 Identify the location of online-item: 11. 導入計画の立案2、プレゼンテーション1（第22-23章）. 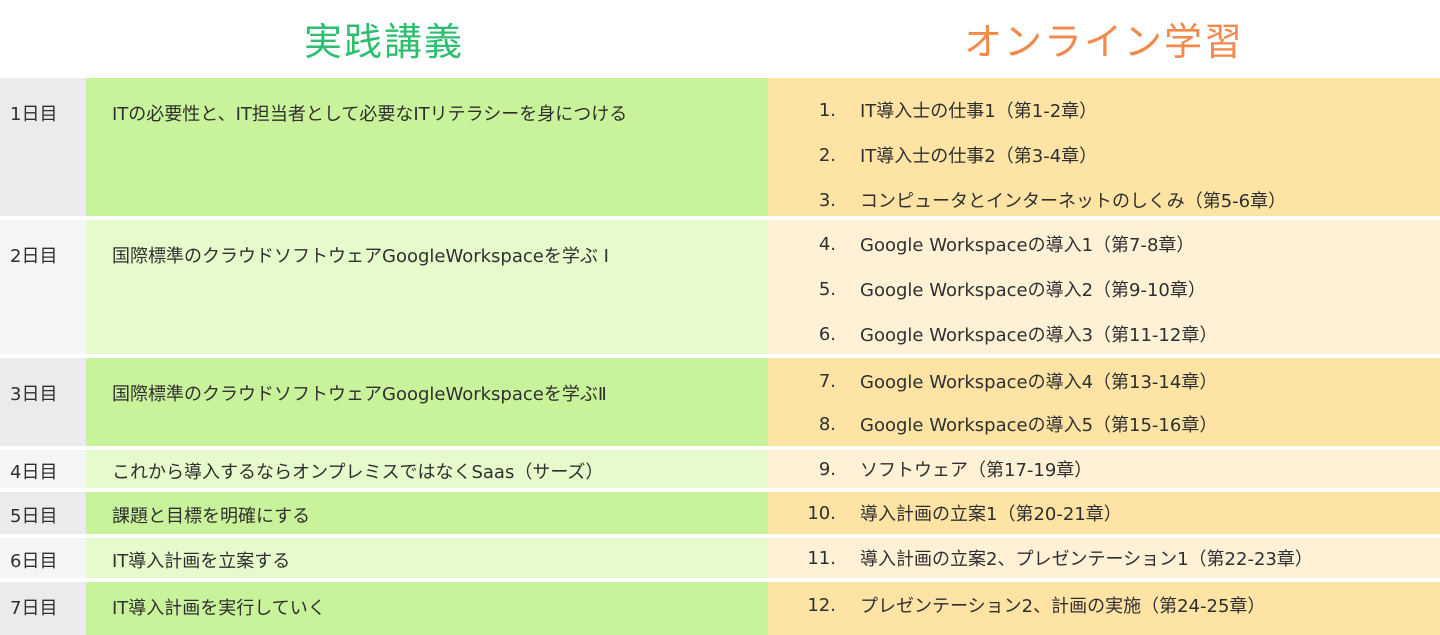
(1104, 558).